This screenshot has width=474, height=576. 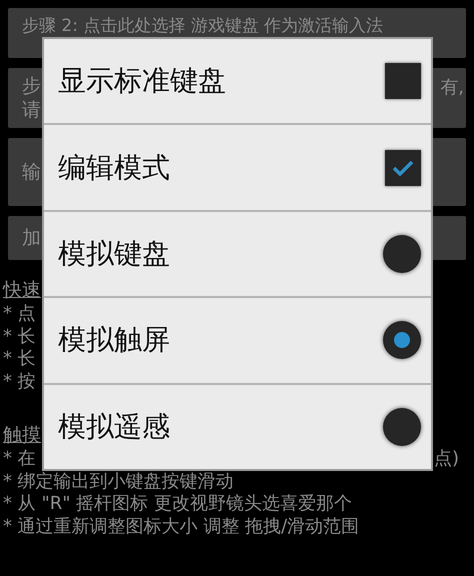 What do you see at coordinates (118, 481) in the screenshot?
I see `bullet-text: * 绑定输出到小键盘按键滑动` at bounding box center [118, 481].